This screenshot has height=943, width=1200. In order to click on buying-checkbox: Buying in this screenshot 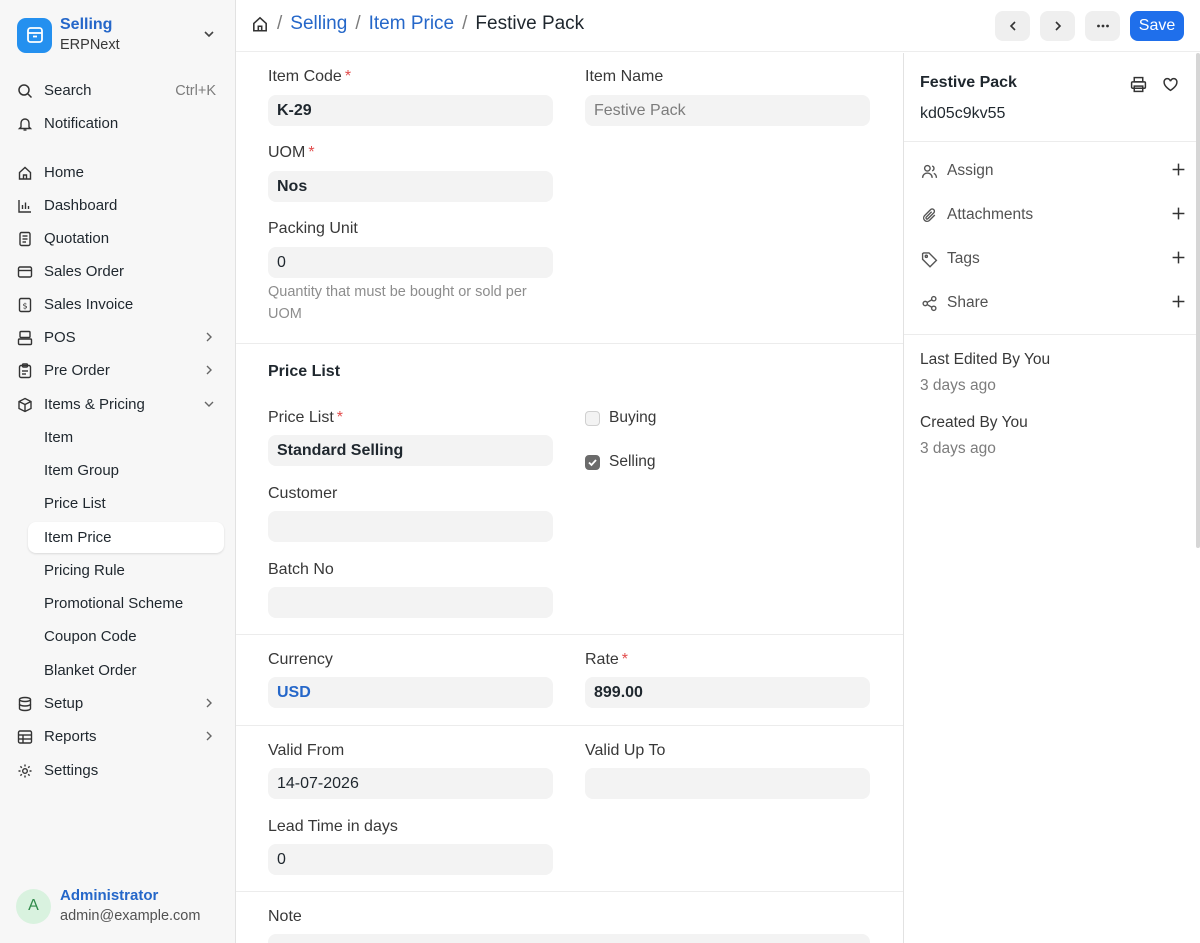, I will do `click(620, 418)`.